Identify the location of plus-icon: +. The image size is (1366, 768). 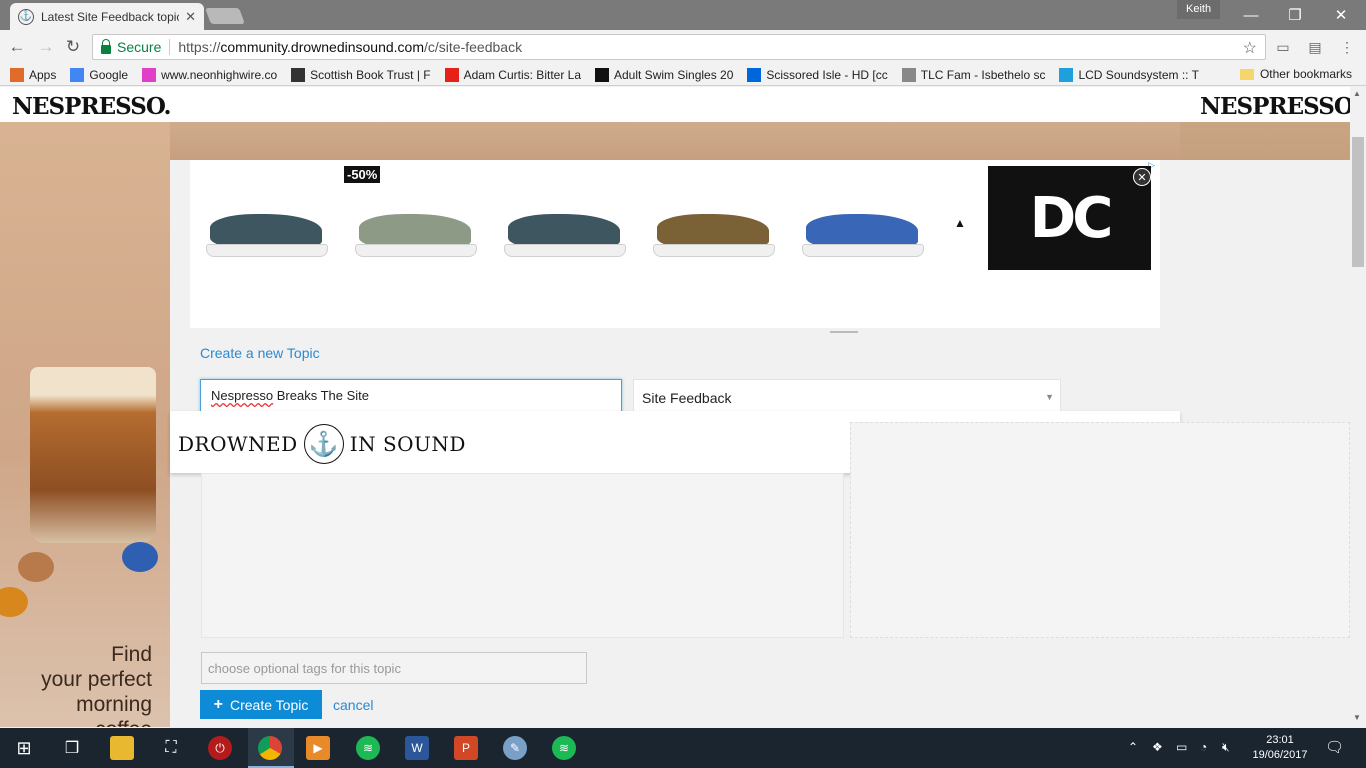
(218, 704).